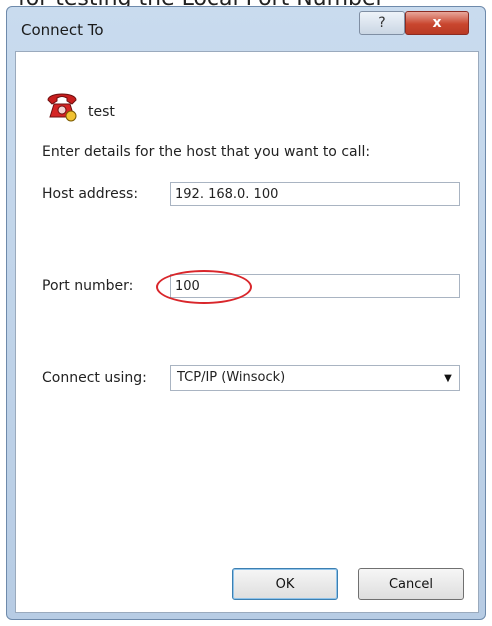 Image resolution: width=492 pixels, height=626 pixels. I want to click on ok-button: OK, so click(285, 584).